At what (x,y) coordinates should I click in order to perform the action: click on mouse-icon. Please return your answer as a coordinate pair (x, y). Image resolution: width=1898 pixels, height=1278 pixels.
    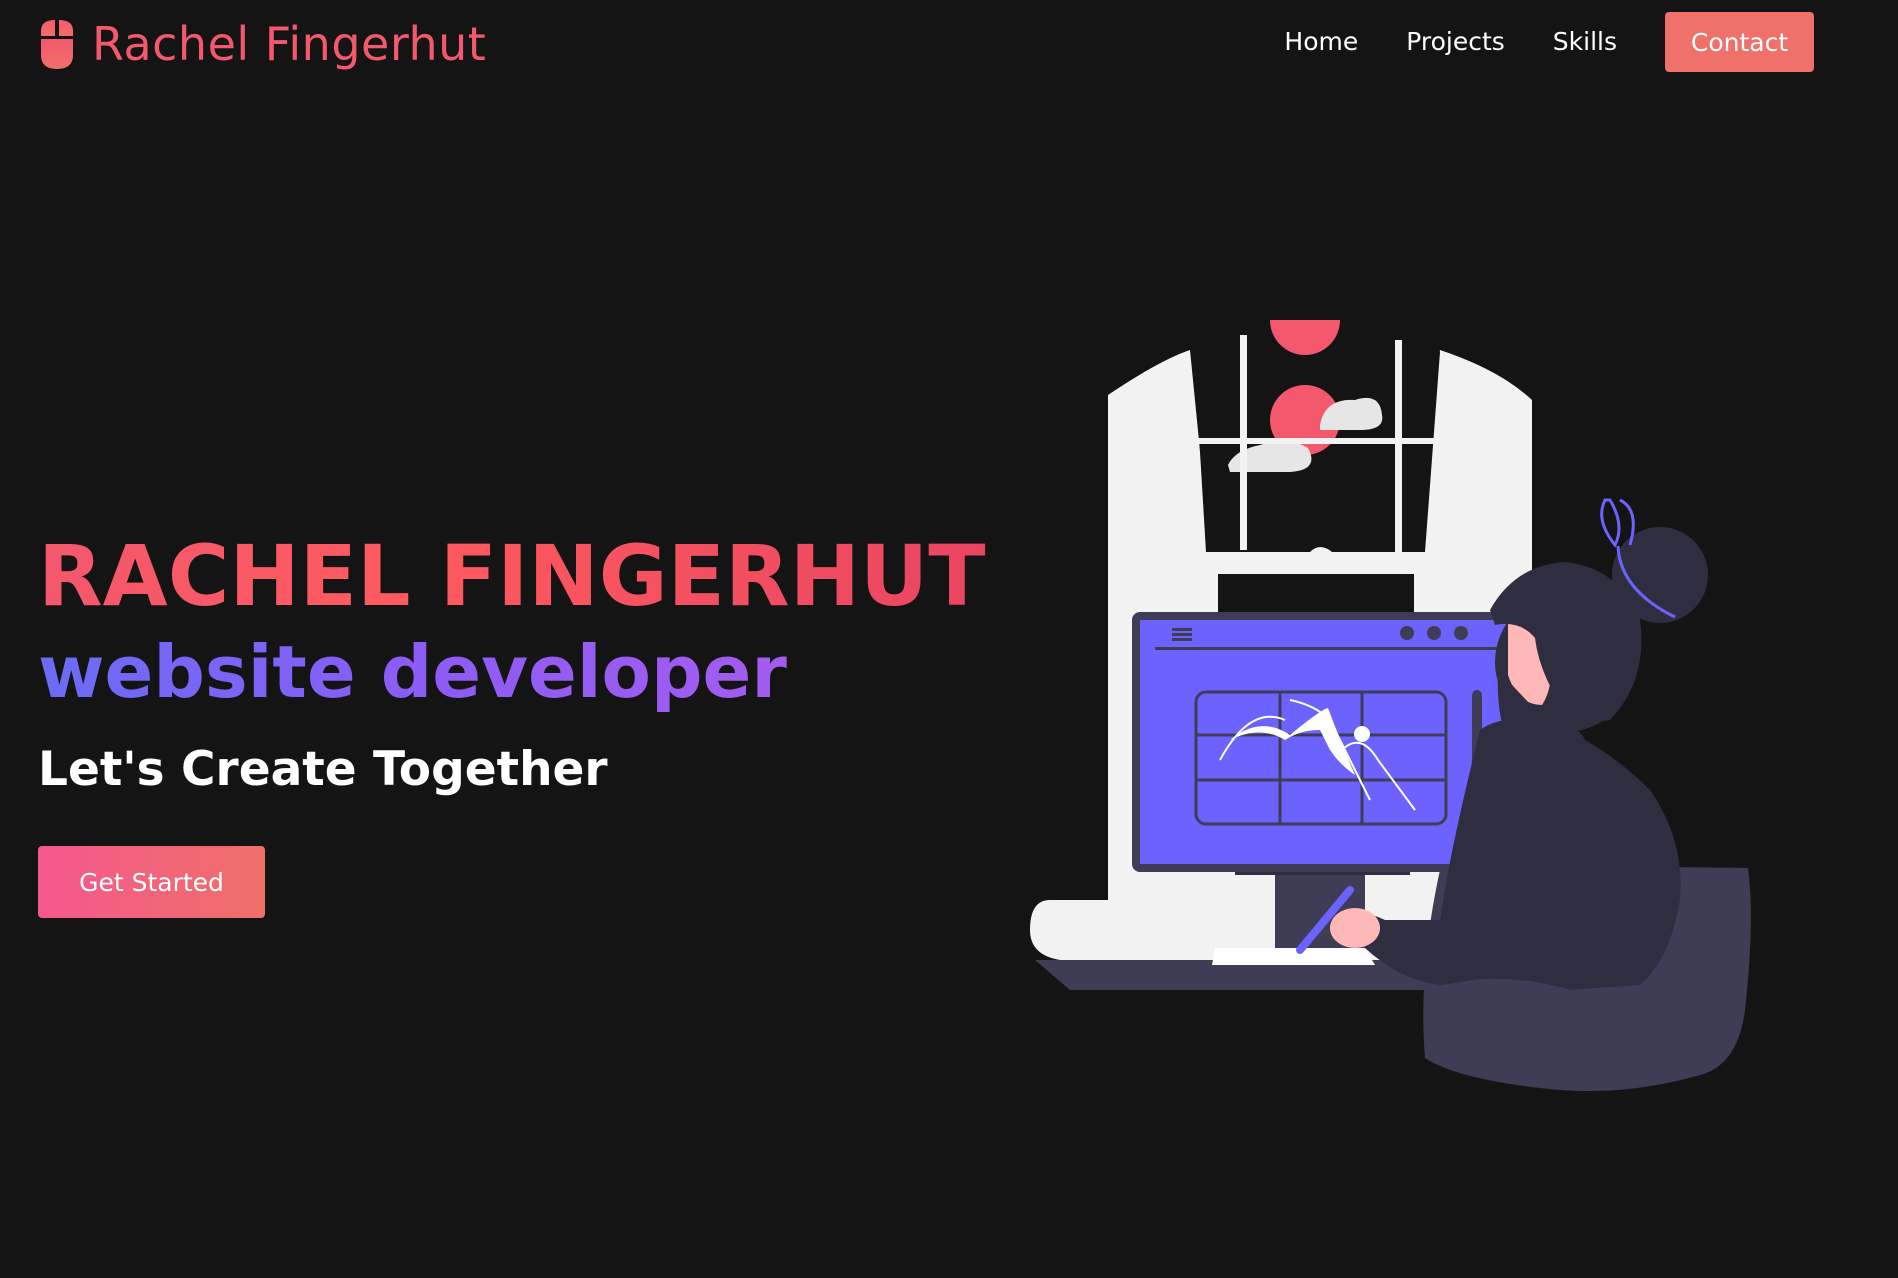
    Looking at the image, I should click on (57, 44).